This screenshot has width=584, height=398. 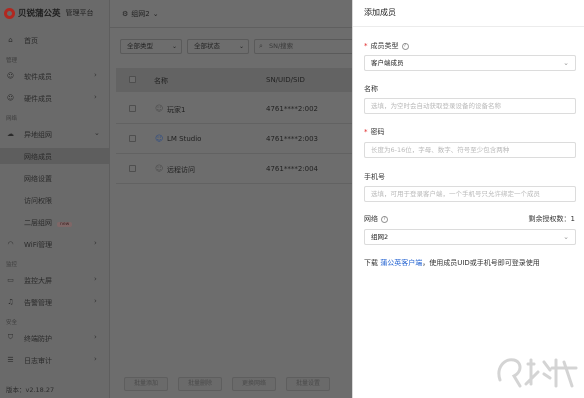 I want to click on batch-add-button: 批量添加, so click(x=146, y=384).